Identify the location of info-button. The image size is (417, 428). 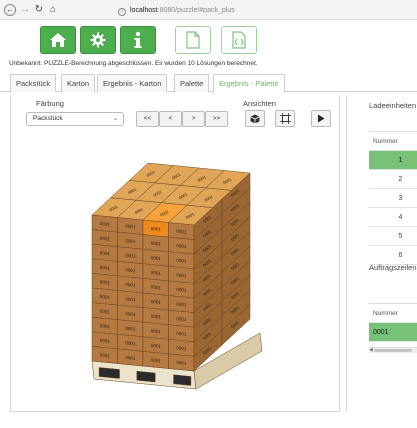
(138, 40).